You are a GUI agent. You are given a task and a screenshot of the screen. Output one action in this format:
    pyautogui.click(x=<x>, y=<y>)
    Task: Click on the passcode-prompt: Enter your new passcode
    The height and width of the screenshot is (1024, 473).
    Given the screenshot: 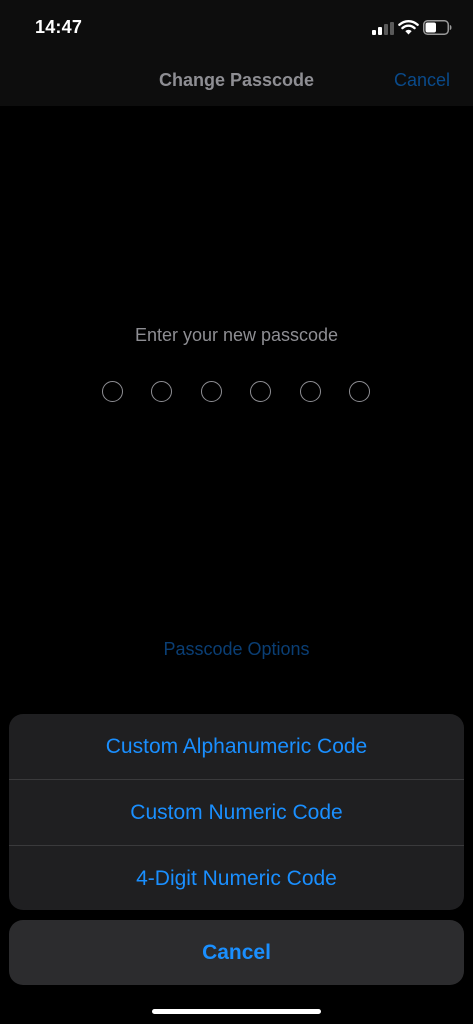 What is the action you would take?
    pyautogui.click(x=236, y=335)
    